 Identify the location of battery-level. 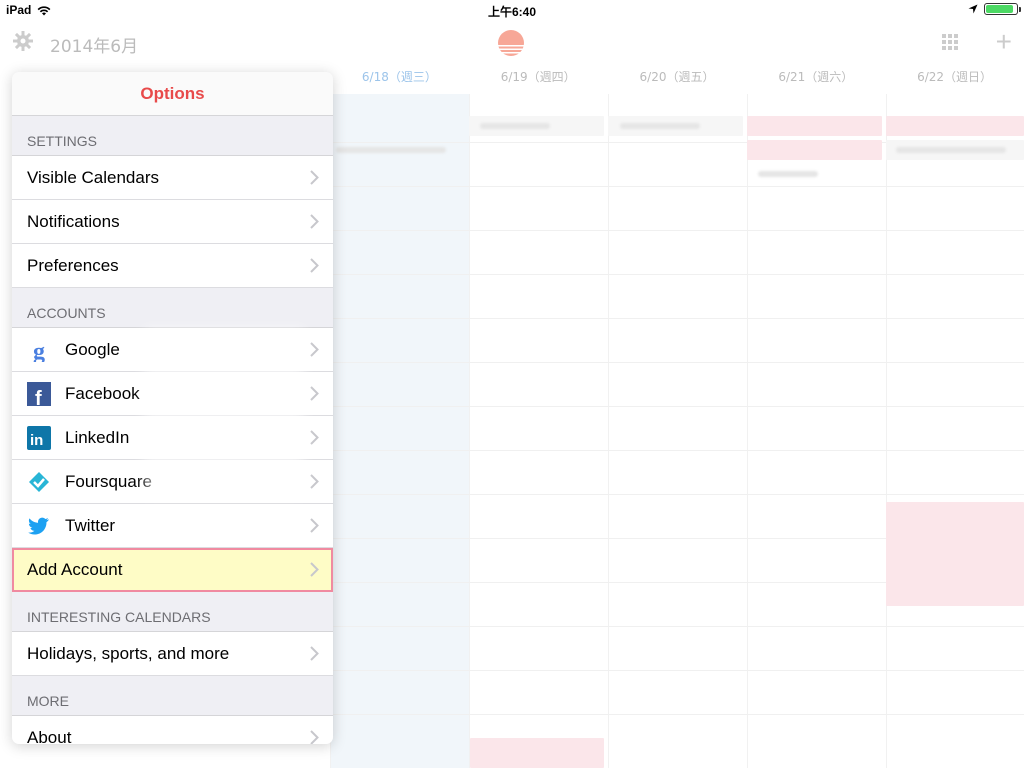
(999, 9).